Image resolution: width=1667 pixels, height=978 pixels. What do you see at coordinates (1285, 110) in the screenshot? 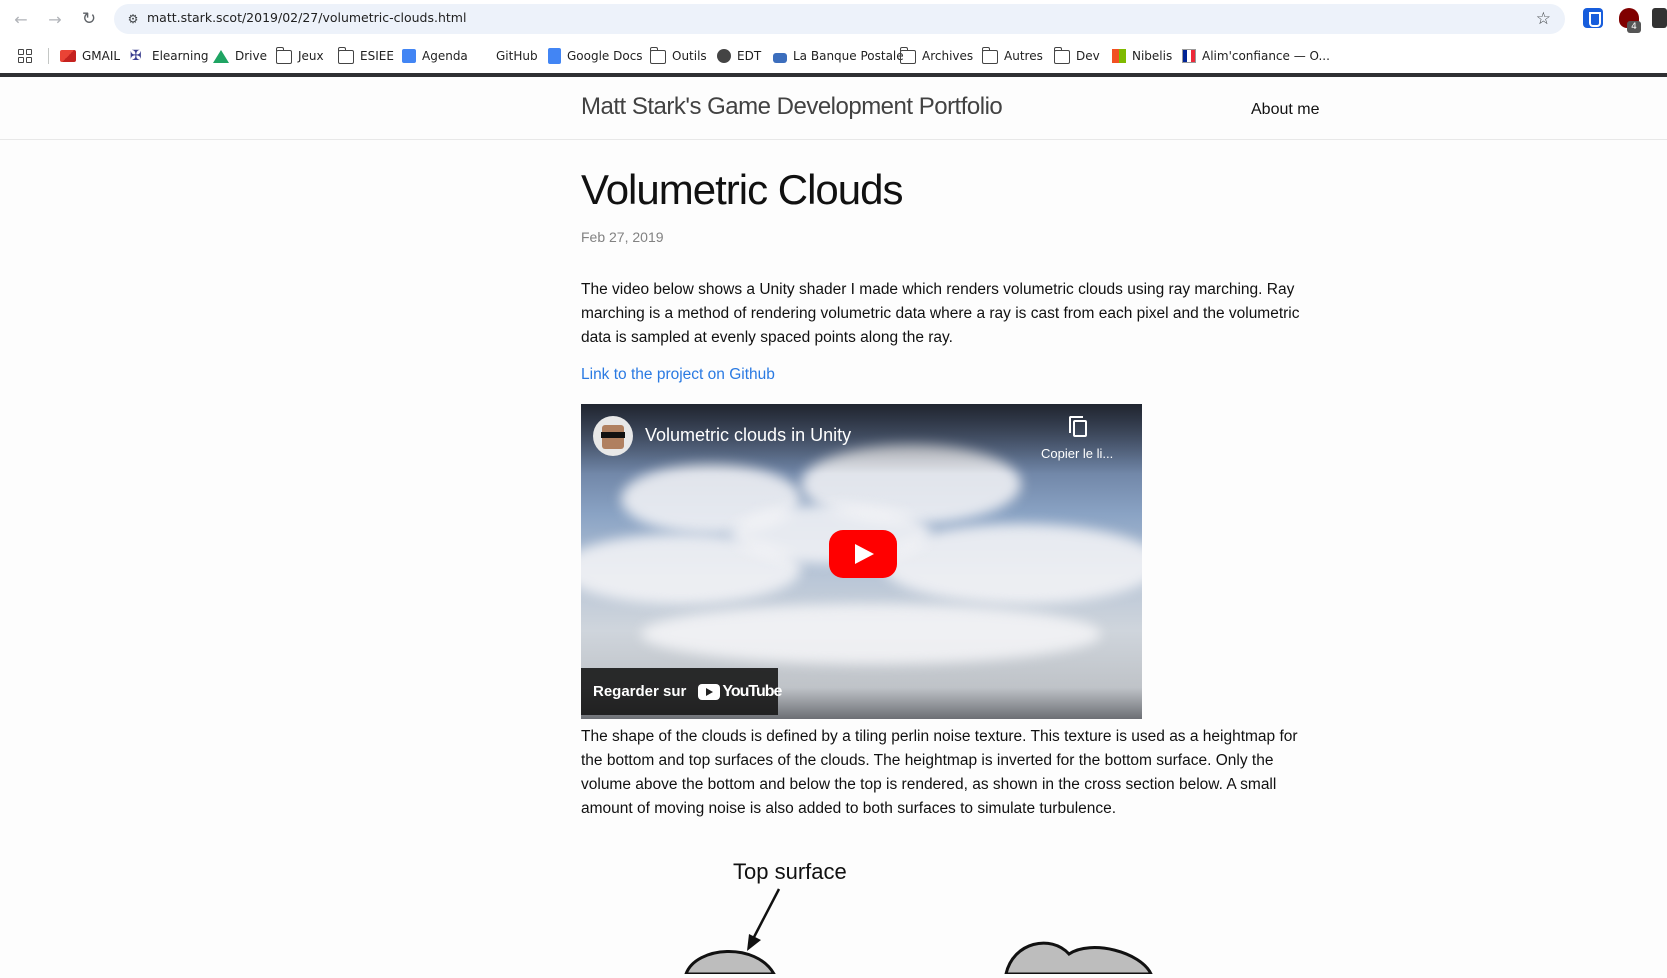
I see `nav-about-link: About me` at bounding box center [1285, 110].